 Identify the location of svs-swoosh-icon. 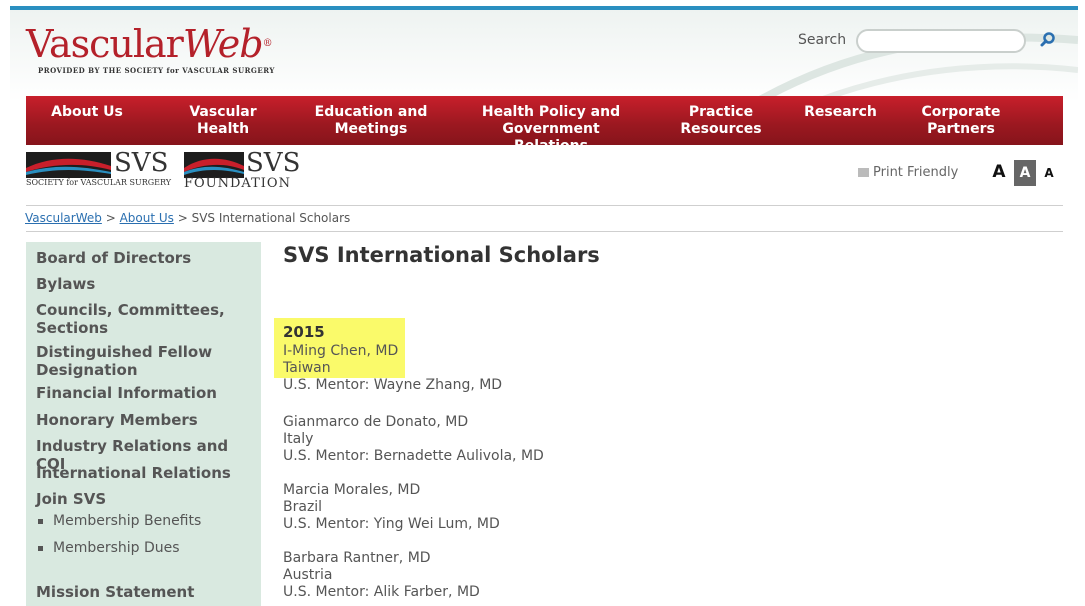
(68, 165).